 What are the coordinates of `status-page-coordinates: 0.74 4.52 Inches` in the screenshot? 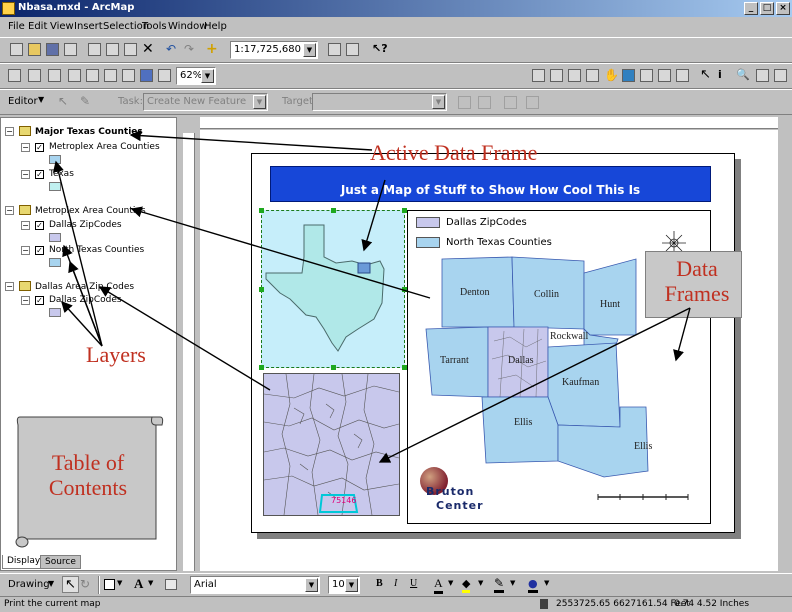 It's located at (712, 604).